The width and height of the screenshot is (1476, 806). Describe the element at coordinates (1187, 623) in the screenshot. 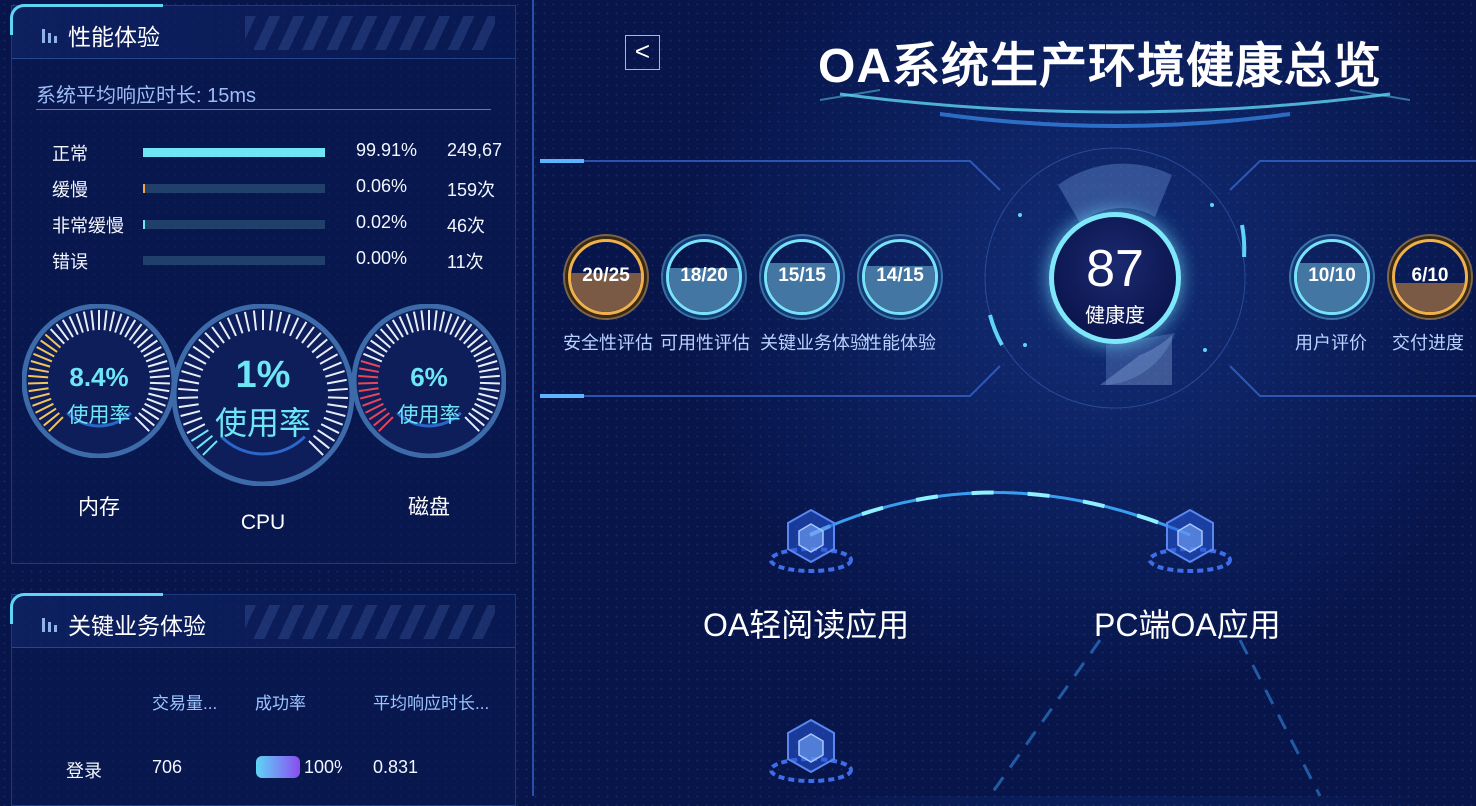

I see `app-label-pc-oa: PC端OA应用` at that location.